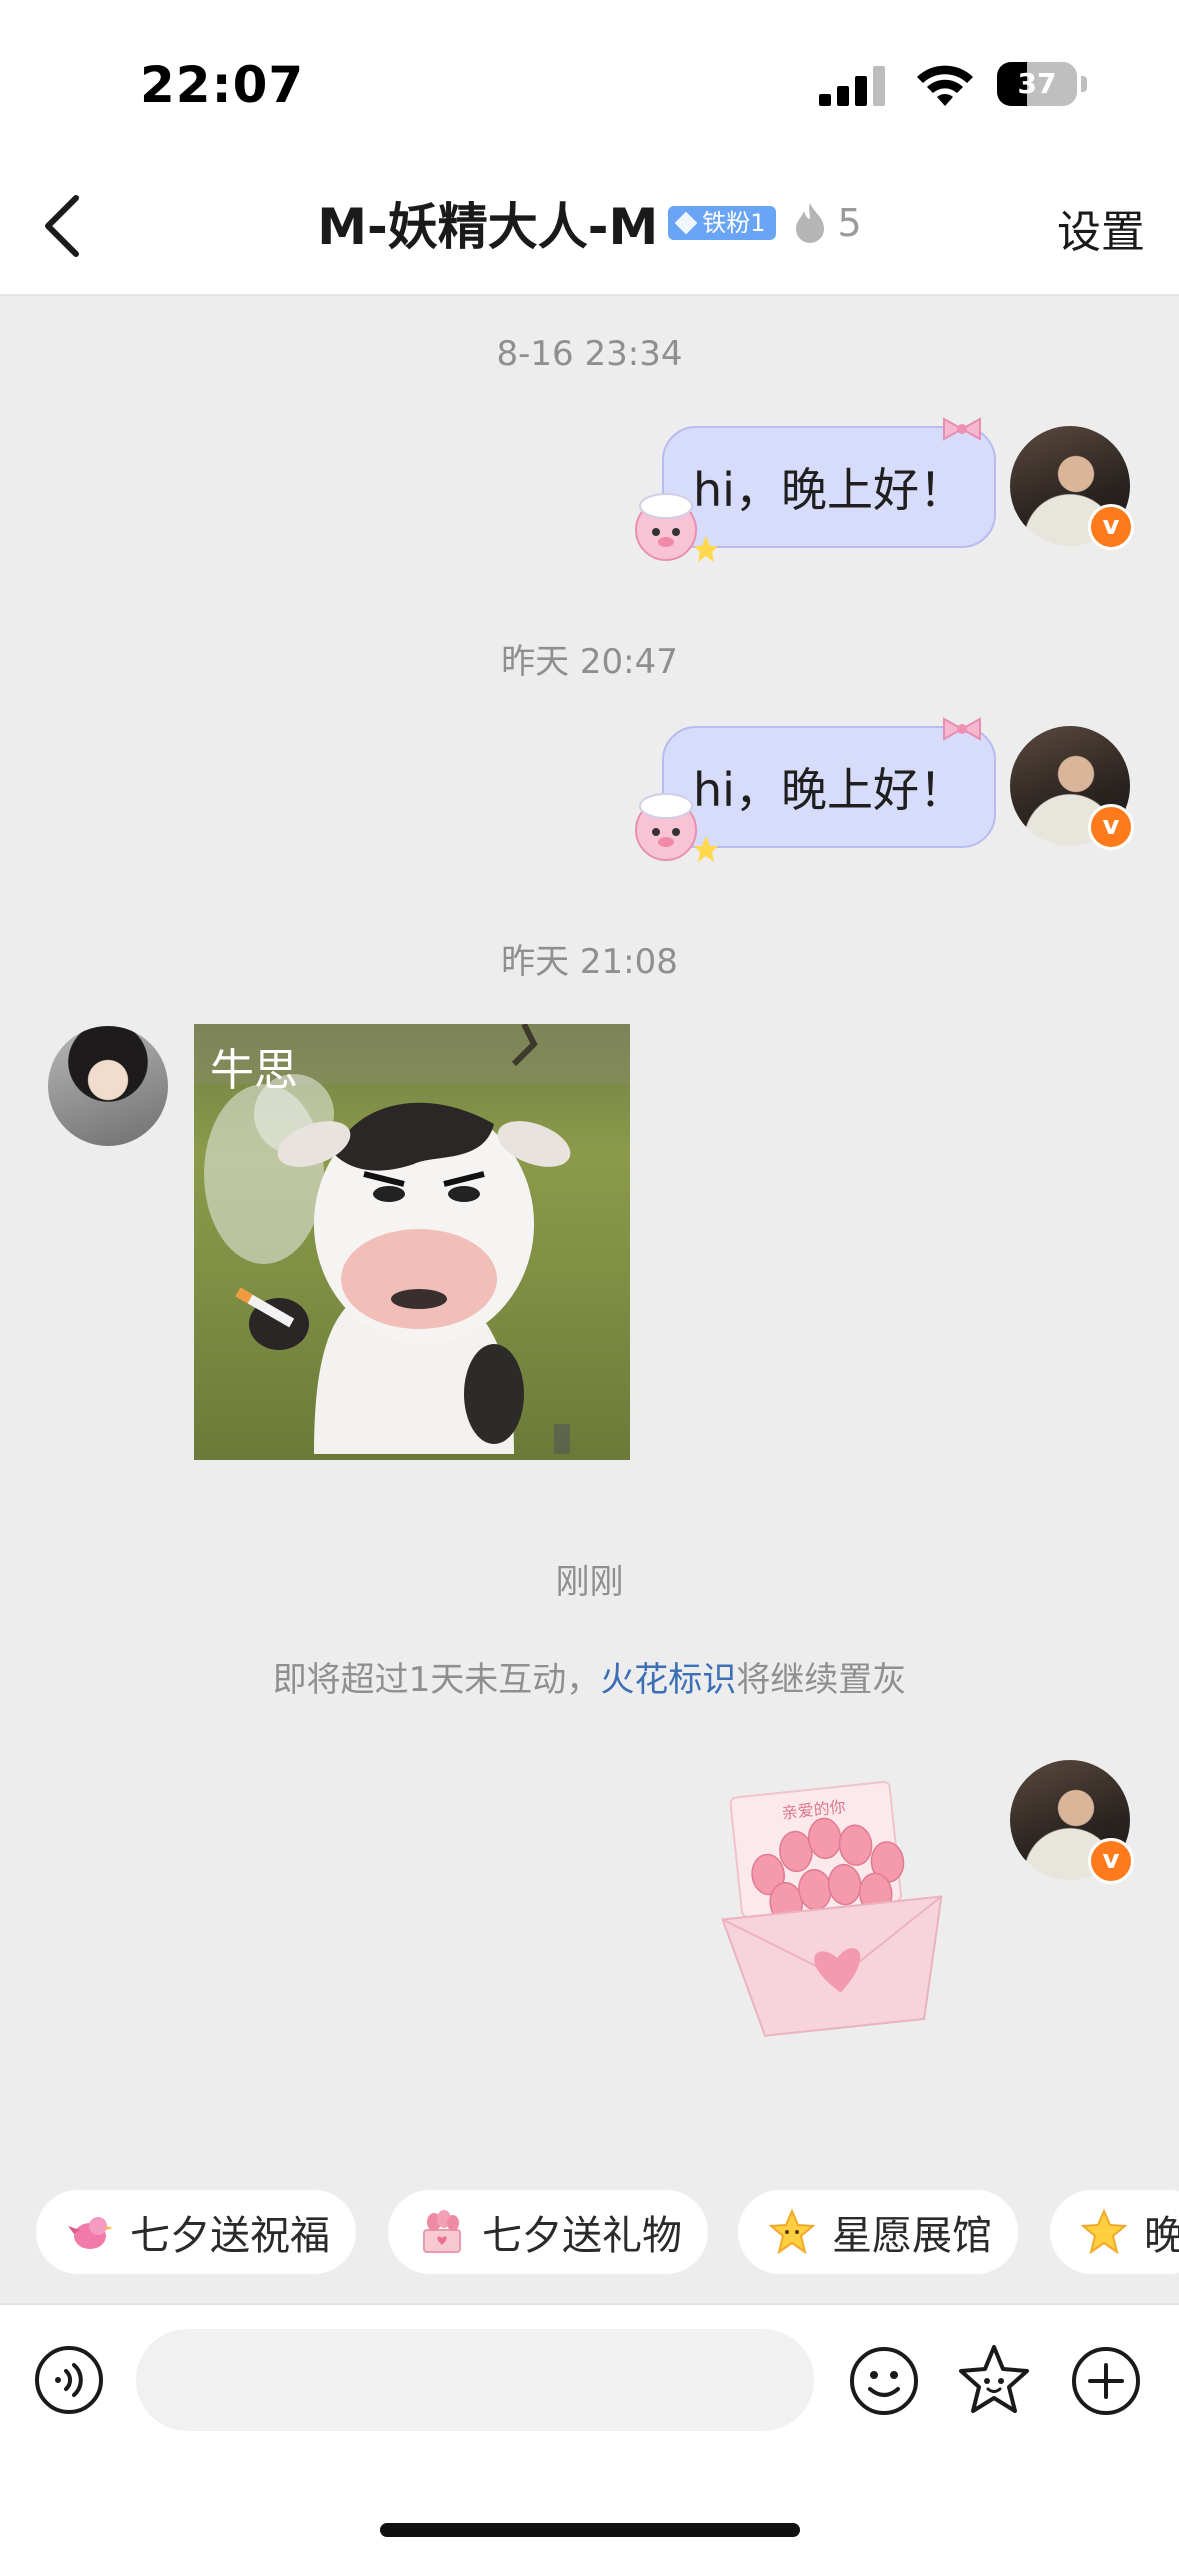 This screenshot has height=2558, width=1179. Describe the element at coordinates (589, 354) in the screenshot. I see `message-timestamp: 8-16 23:34` at that location.